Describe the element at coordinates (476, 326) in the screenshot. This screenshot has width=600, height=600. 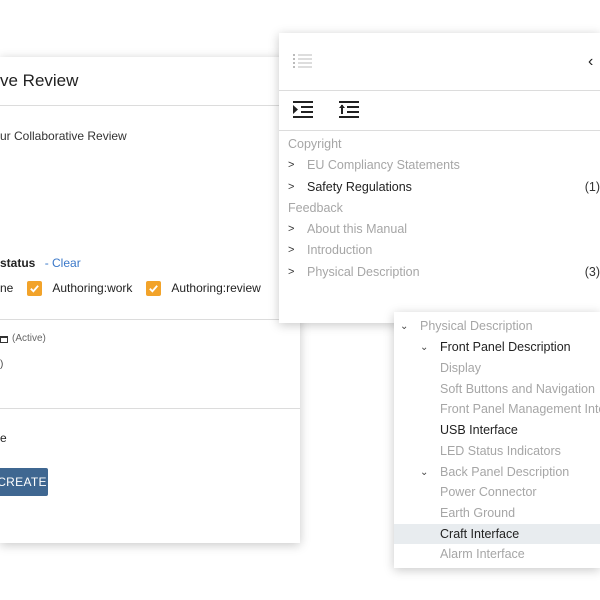
I see `tree-item-label: Physical Description` at that location.